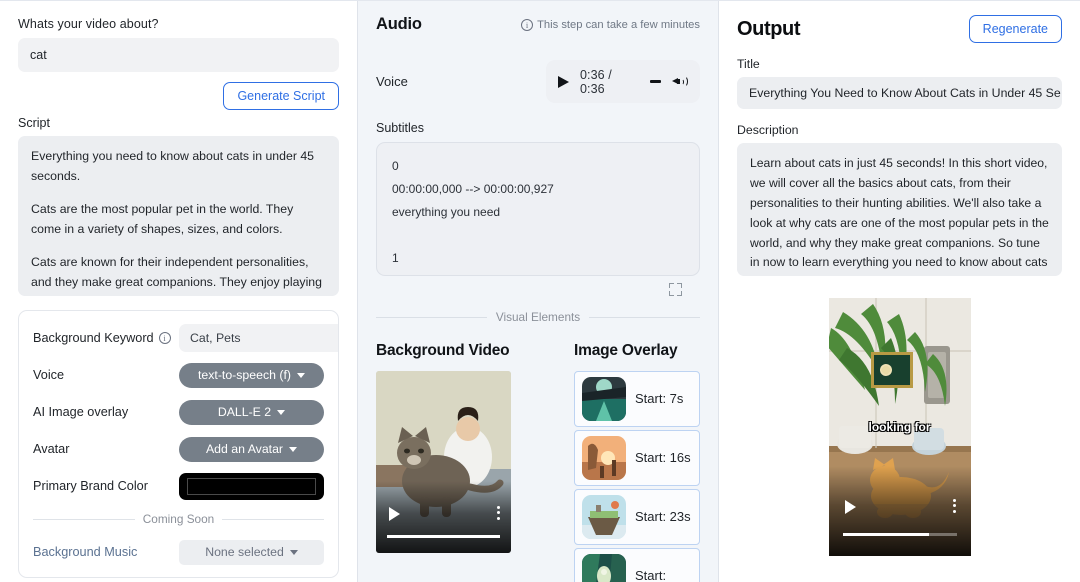 This screenshot has height=582, width=1080. What do you see at coordinates (899, 511) in the screenshot?
I see `preview-controls-overlay` at bounding box center [899, 511].